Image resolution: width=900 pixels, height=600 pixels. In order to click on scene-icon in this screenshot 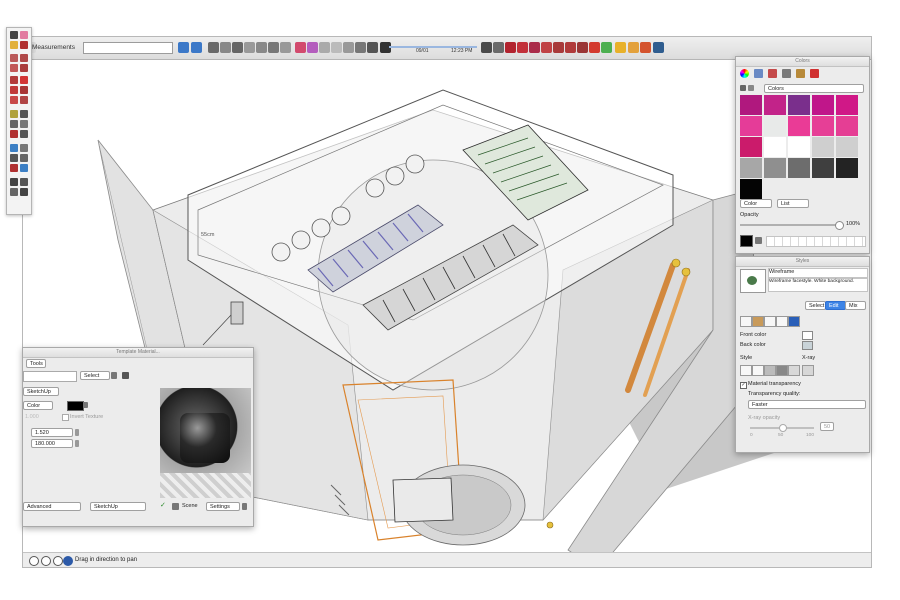, I will do `click(175, 506)`.